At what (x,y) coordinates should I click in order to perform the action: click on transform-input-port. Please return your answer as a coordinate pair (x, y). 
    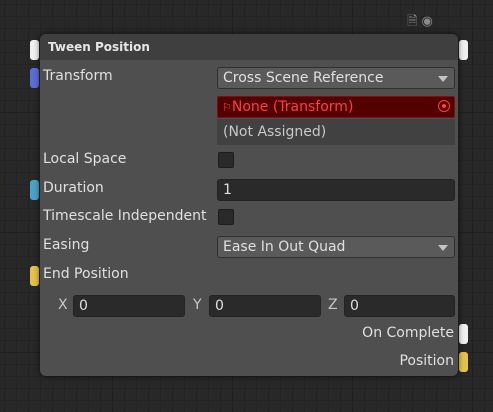
    Looking at the image, I should click on (34, 78).